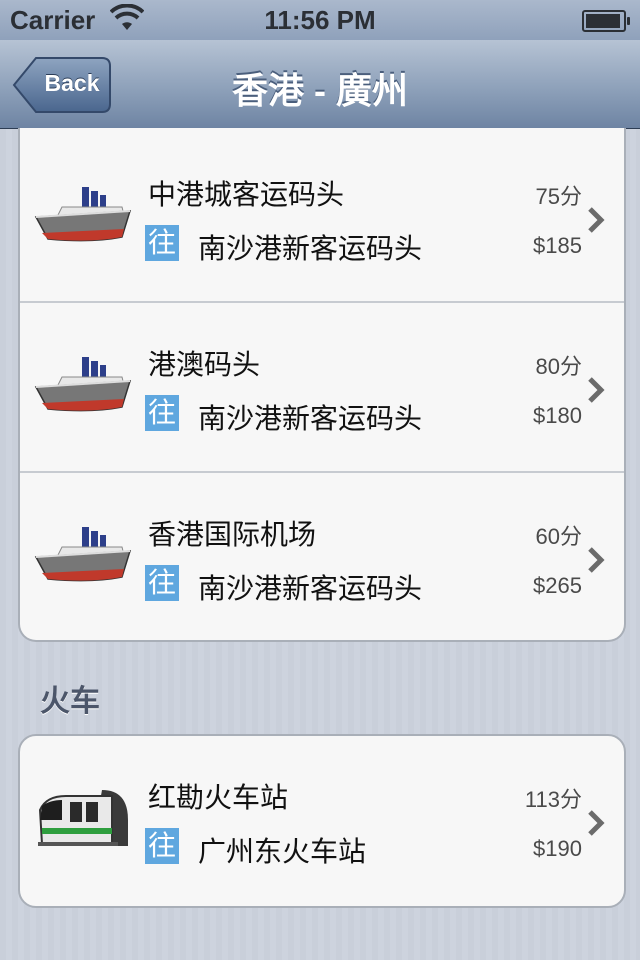 This screenshot has width=640, height=960. I want to click on origin-label: 中港城客运码头, so click(246, 194).